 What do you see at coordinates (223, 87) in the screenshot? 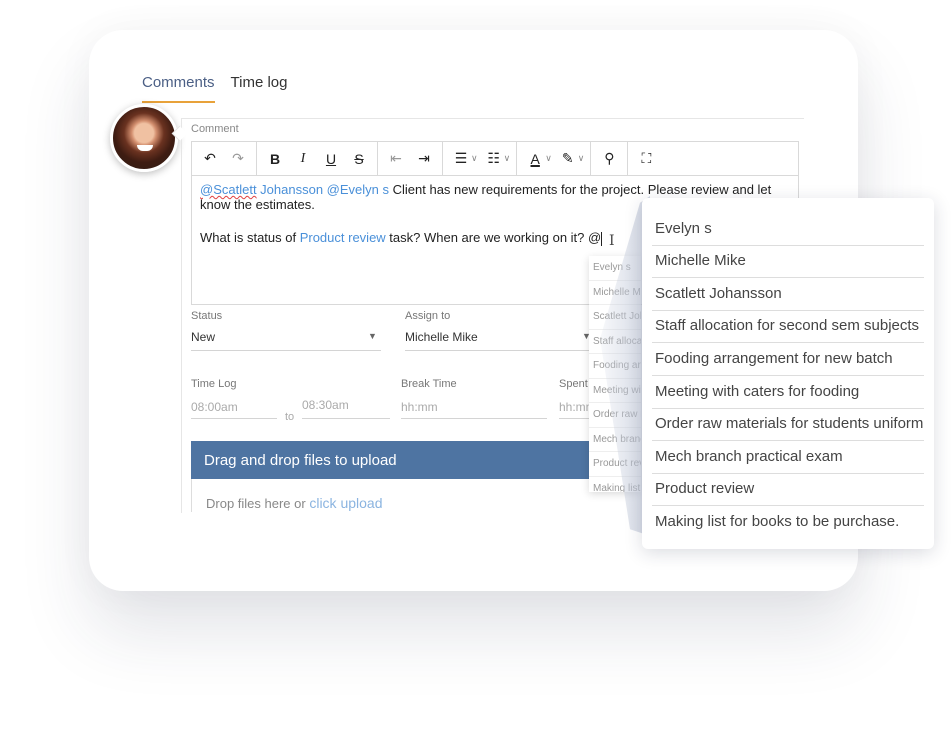
I see `tab-bar: Comments Time log` at bounding box center [223, 87].